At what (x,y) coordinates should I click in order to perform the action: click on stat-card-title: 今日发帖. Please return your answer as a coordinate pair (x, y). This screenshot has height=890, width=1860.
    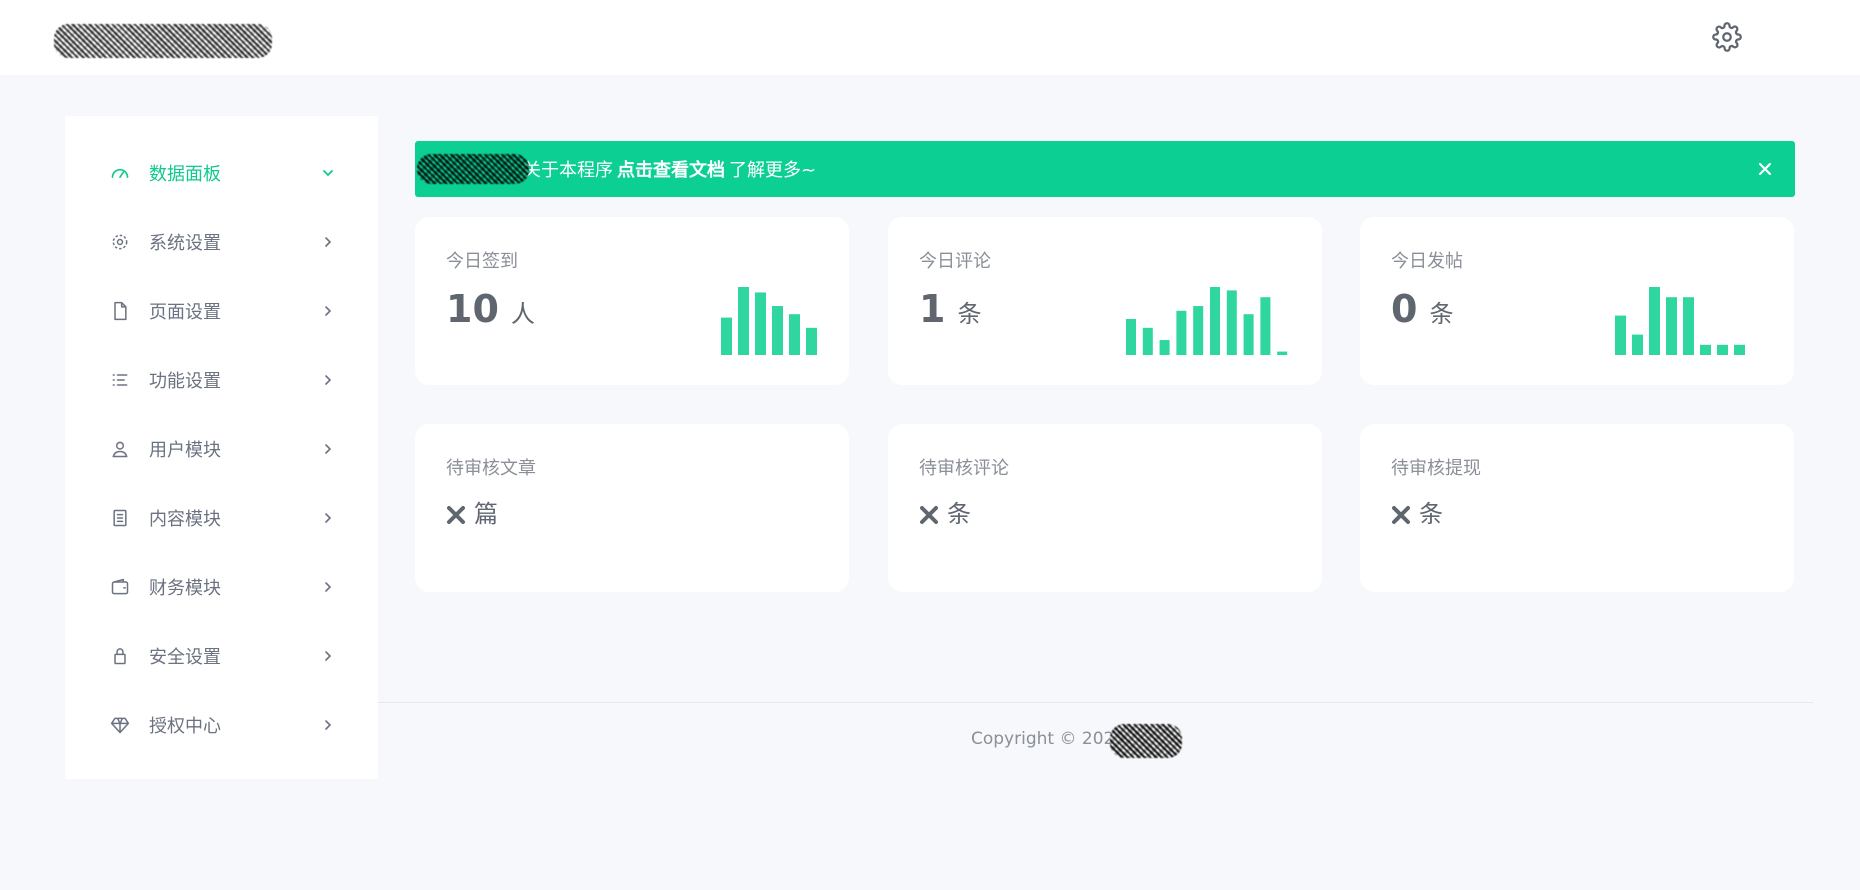
    Looking at the image, I should click on (1427, 261).